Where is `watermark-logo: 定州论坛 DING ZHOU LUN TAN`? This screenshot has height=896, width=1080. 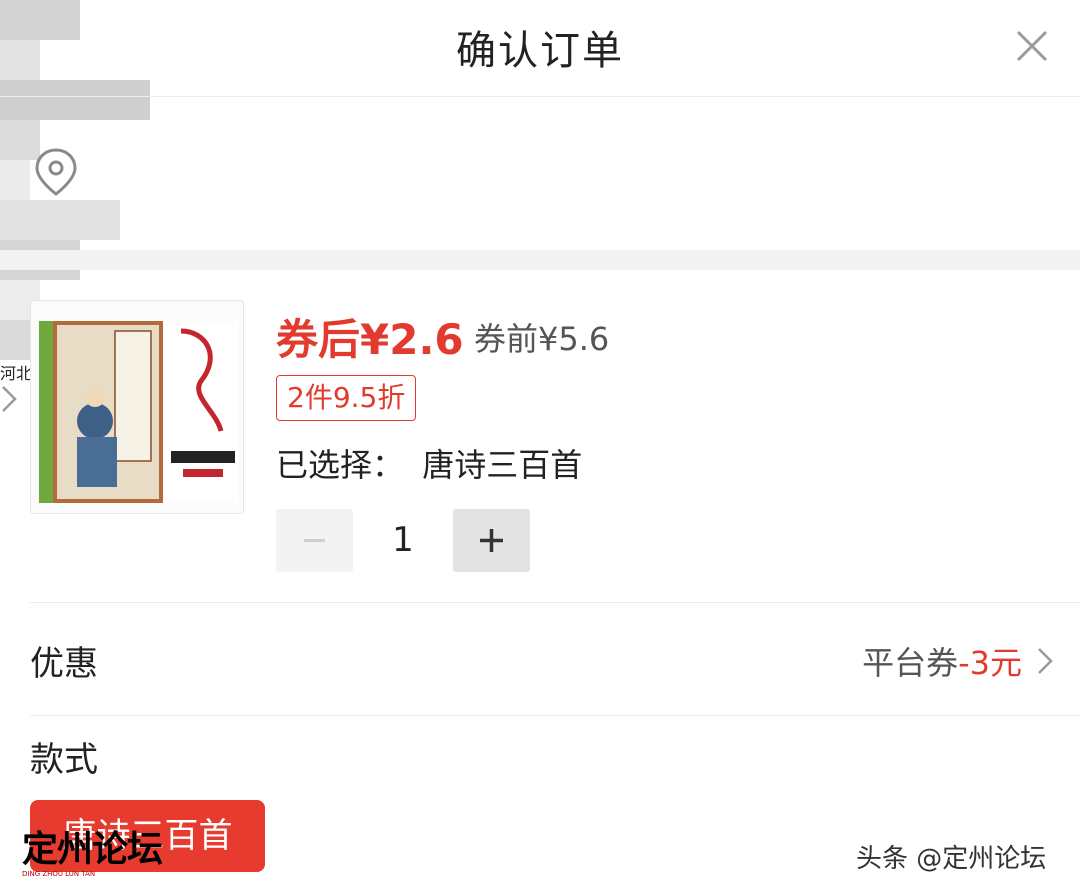 watermark-logo: 定州论坛 DING ZHOU LUN TAN is located at coordinates (102, 853).